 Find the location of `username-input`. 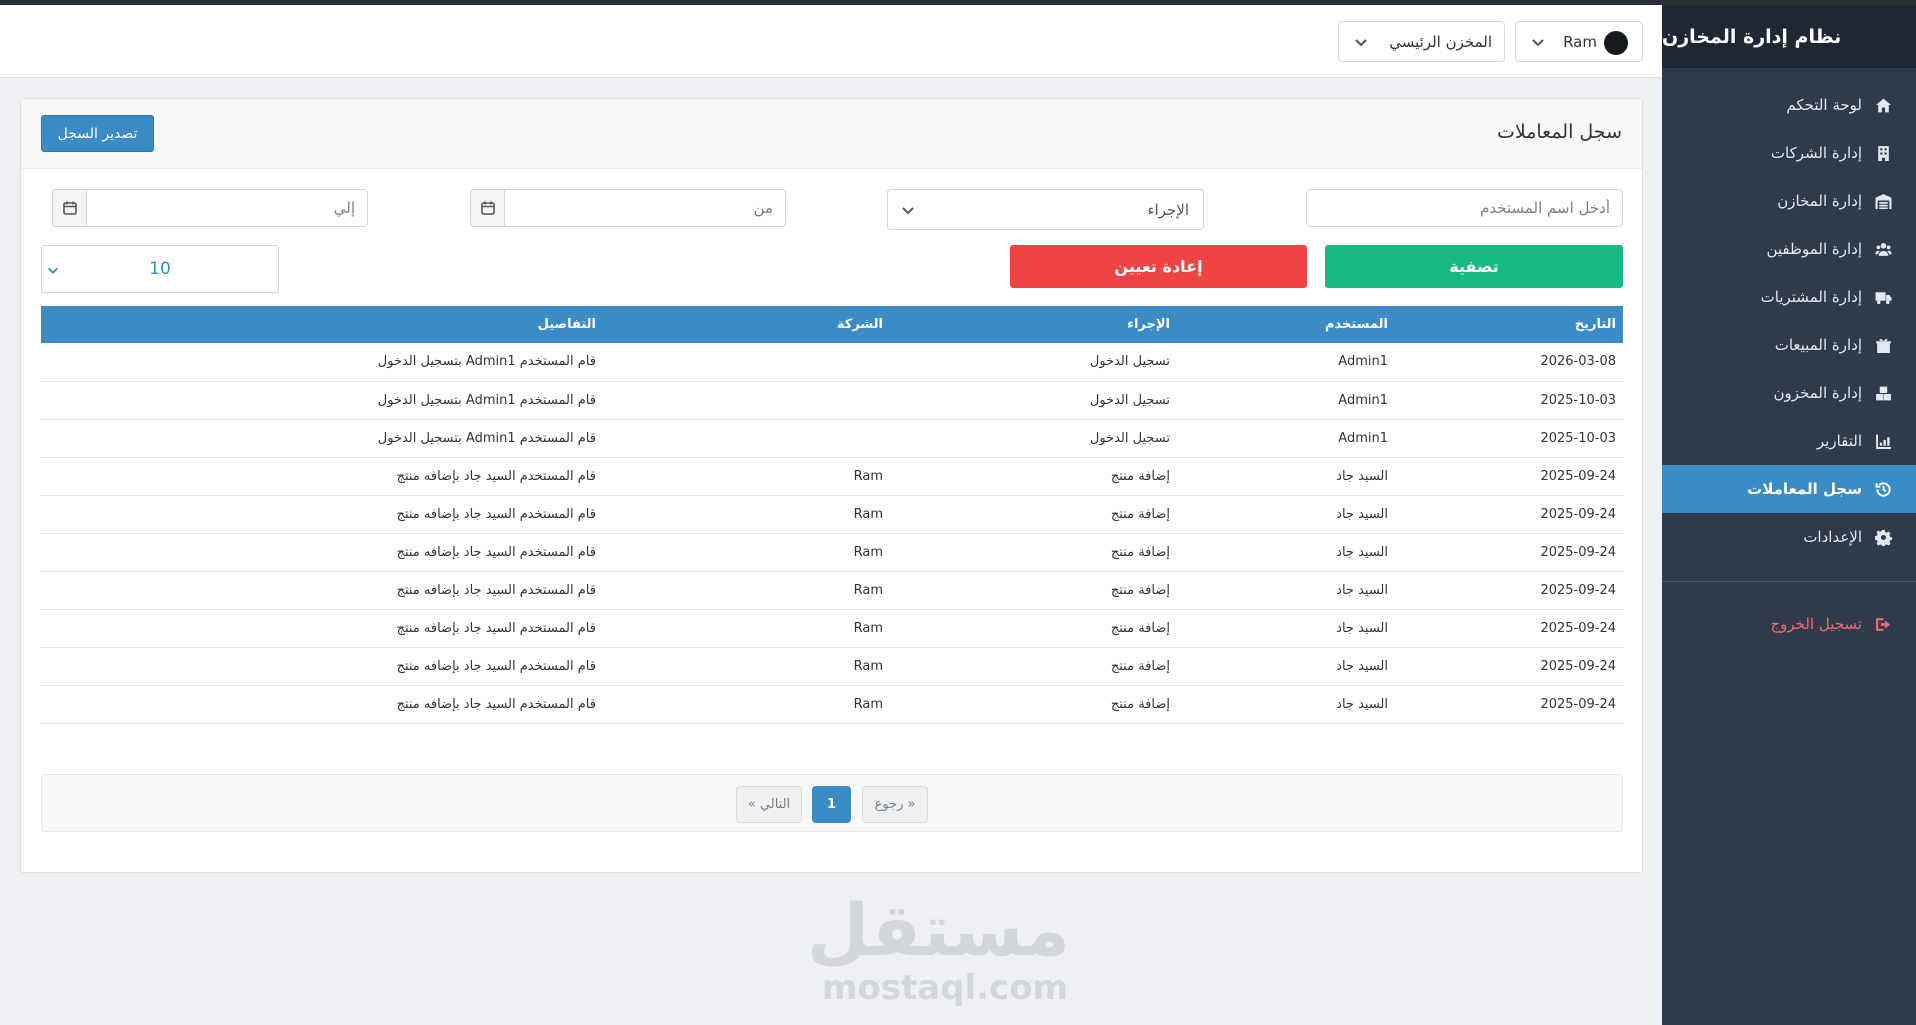

username-input is located at coordinates (1464, 208).